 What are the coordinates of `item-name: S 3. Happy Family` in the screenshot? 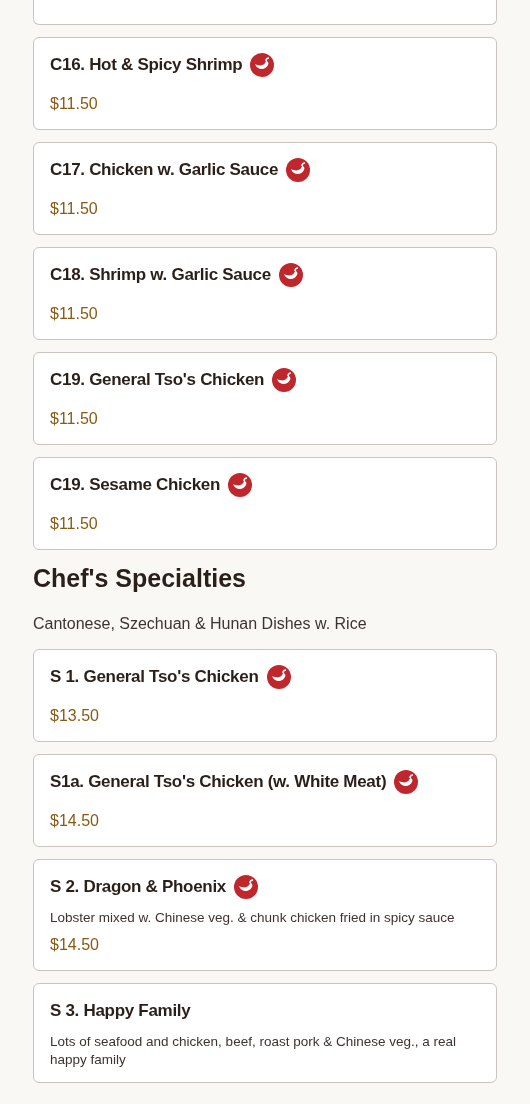 It's located at (120, 1011).